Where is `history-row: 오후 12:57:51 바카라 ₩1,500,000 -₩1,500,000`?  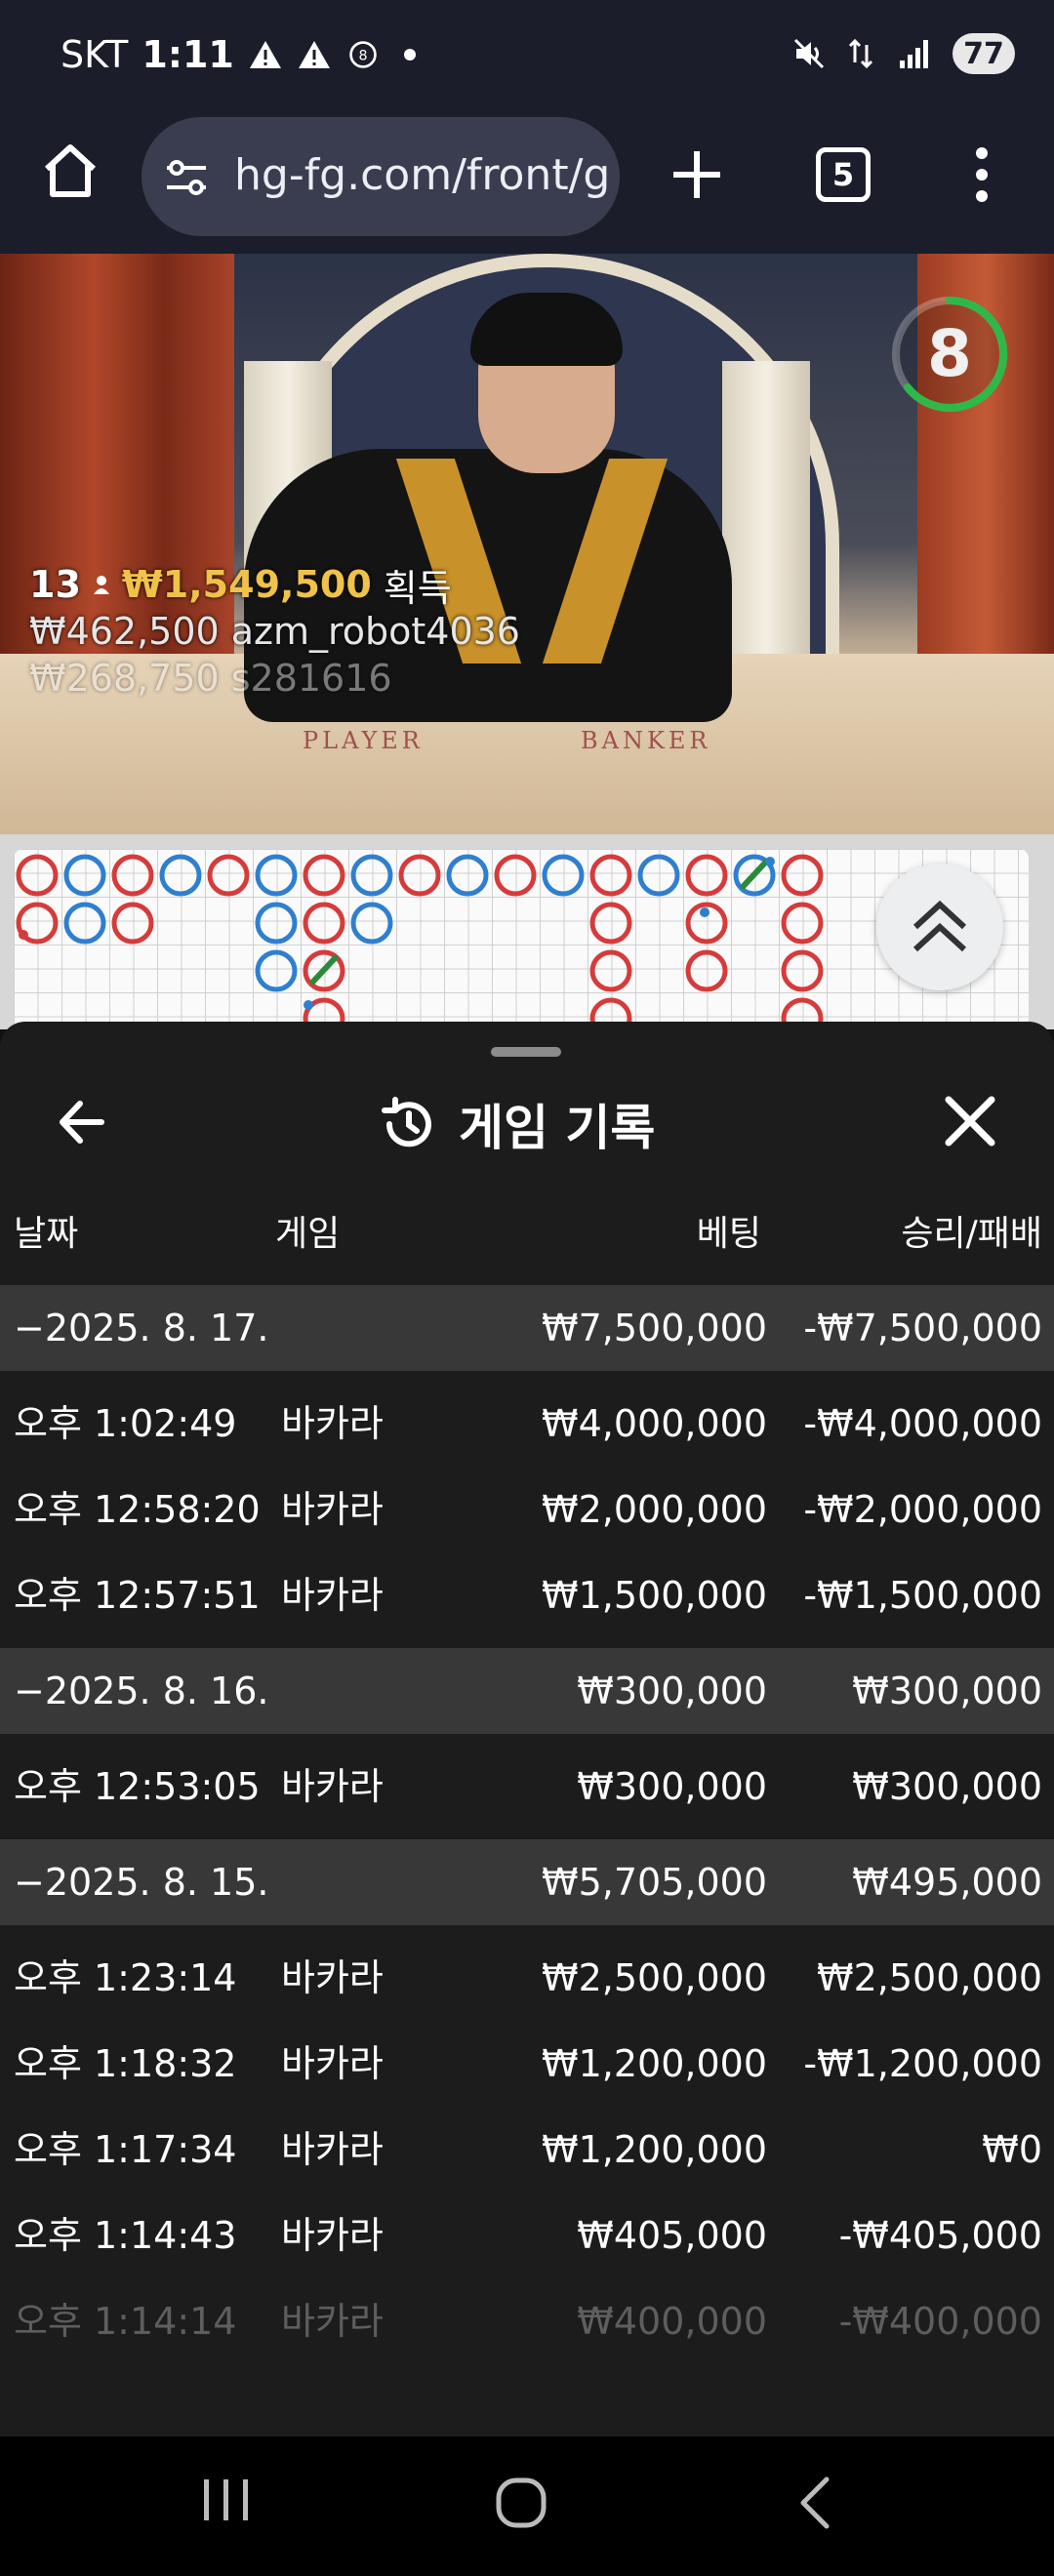 history-row: 오후 12:57:51 바카라 ₩1,500,000 -₩1,500,000 is located at coordinates (527, 1595).